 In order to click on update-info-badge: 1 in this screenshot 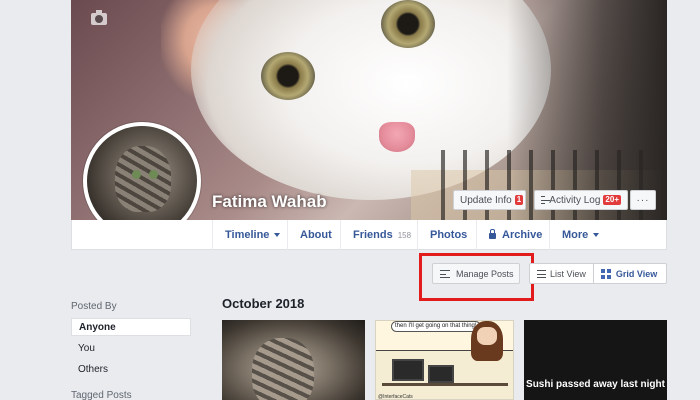, I will do `click(519, 200)`.